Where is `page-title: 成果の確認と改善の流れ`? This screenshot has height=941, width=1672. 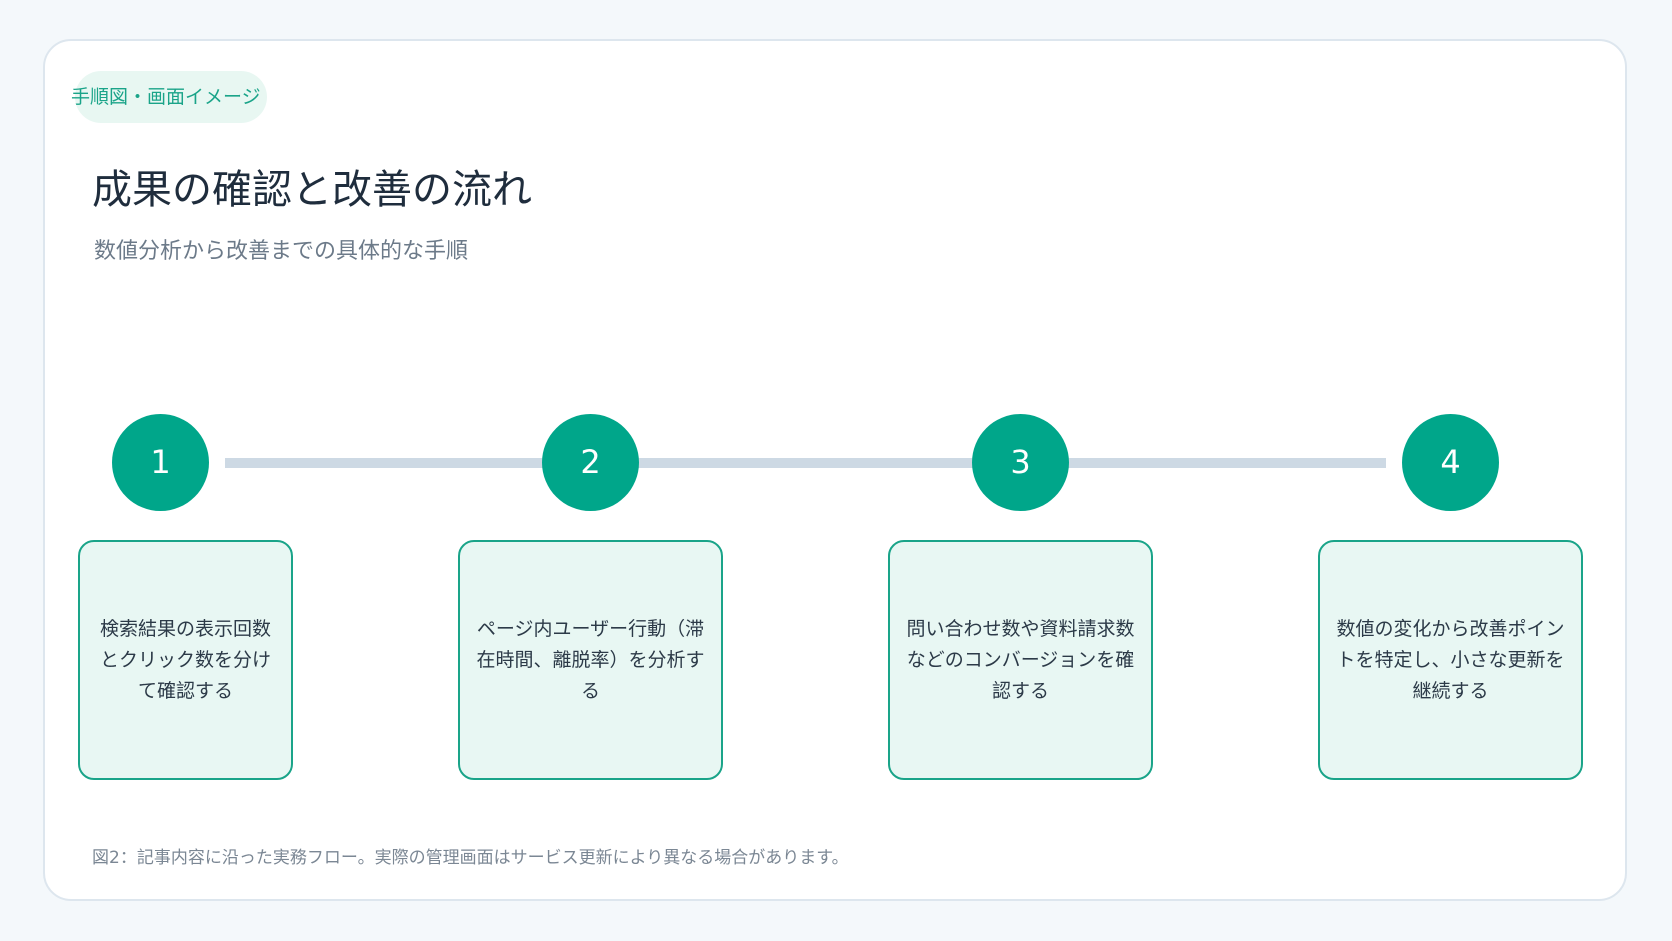
page-title: 成果の確認と改善の流れ is located at coordinates (312, 190).